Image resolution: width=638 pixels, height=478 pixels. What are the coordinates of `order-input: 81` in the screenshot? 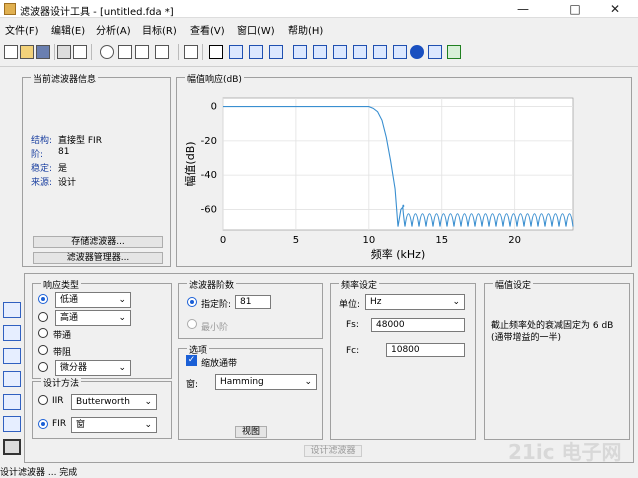 It's located at (253, 302).